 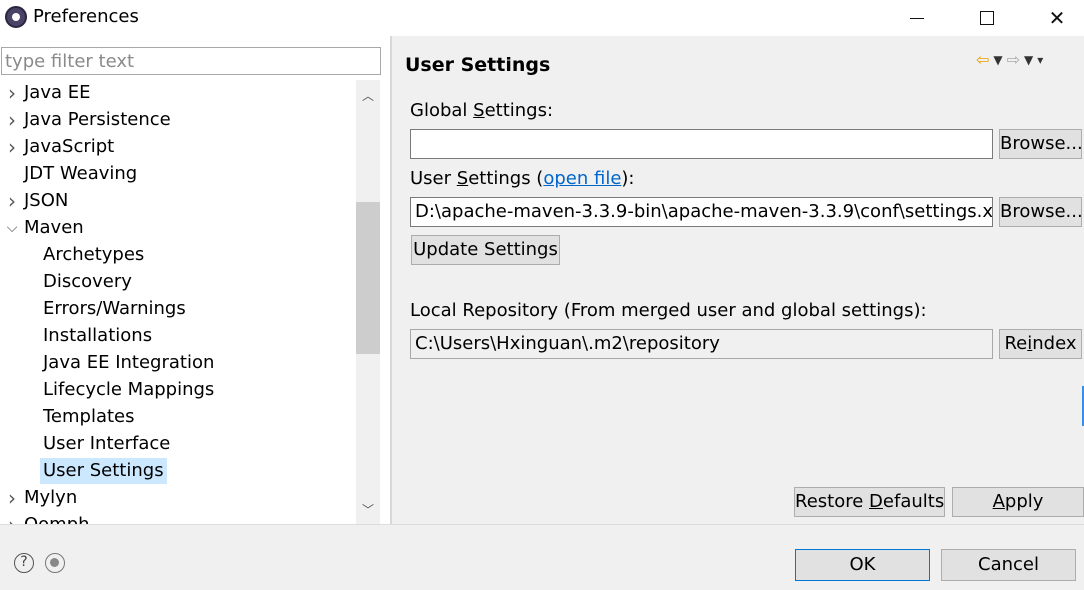 What do you see at coordinates (178, 120) in the screenshot?
I see `tree-item: › Java Persistence` at bounding box center [178, 120].